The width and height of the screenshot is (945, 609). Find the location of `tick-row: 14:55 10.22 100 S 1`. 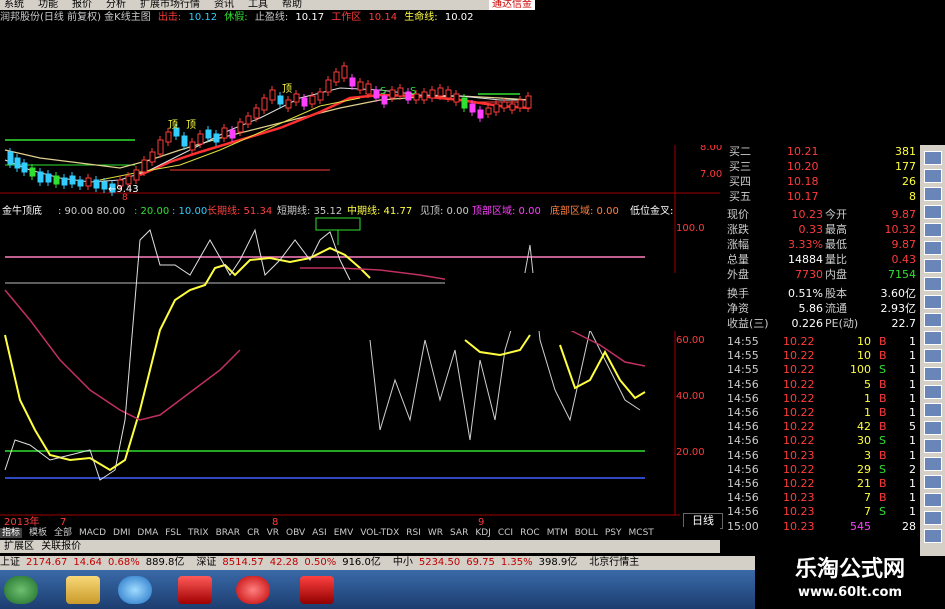

tick-row: 14:55 10.22 100 S 1 is located at coordinates (822, 370).